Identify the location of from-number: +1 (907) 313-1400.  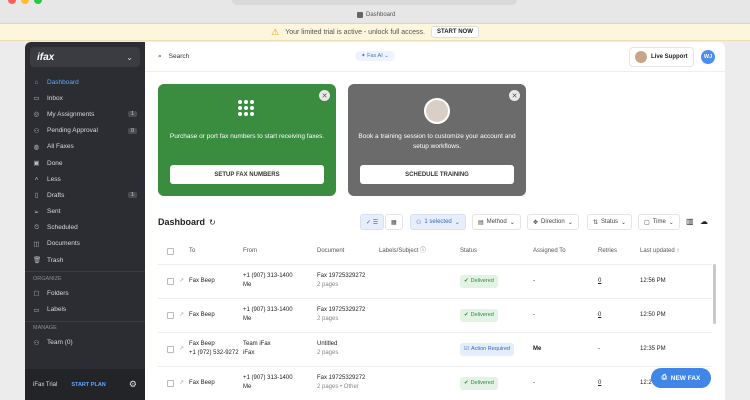
(268, 310).